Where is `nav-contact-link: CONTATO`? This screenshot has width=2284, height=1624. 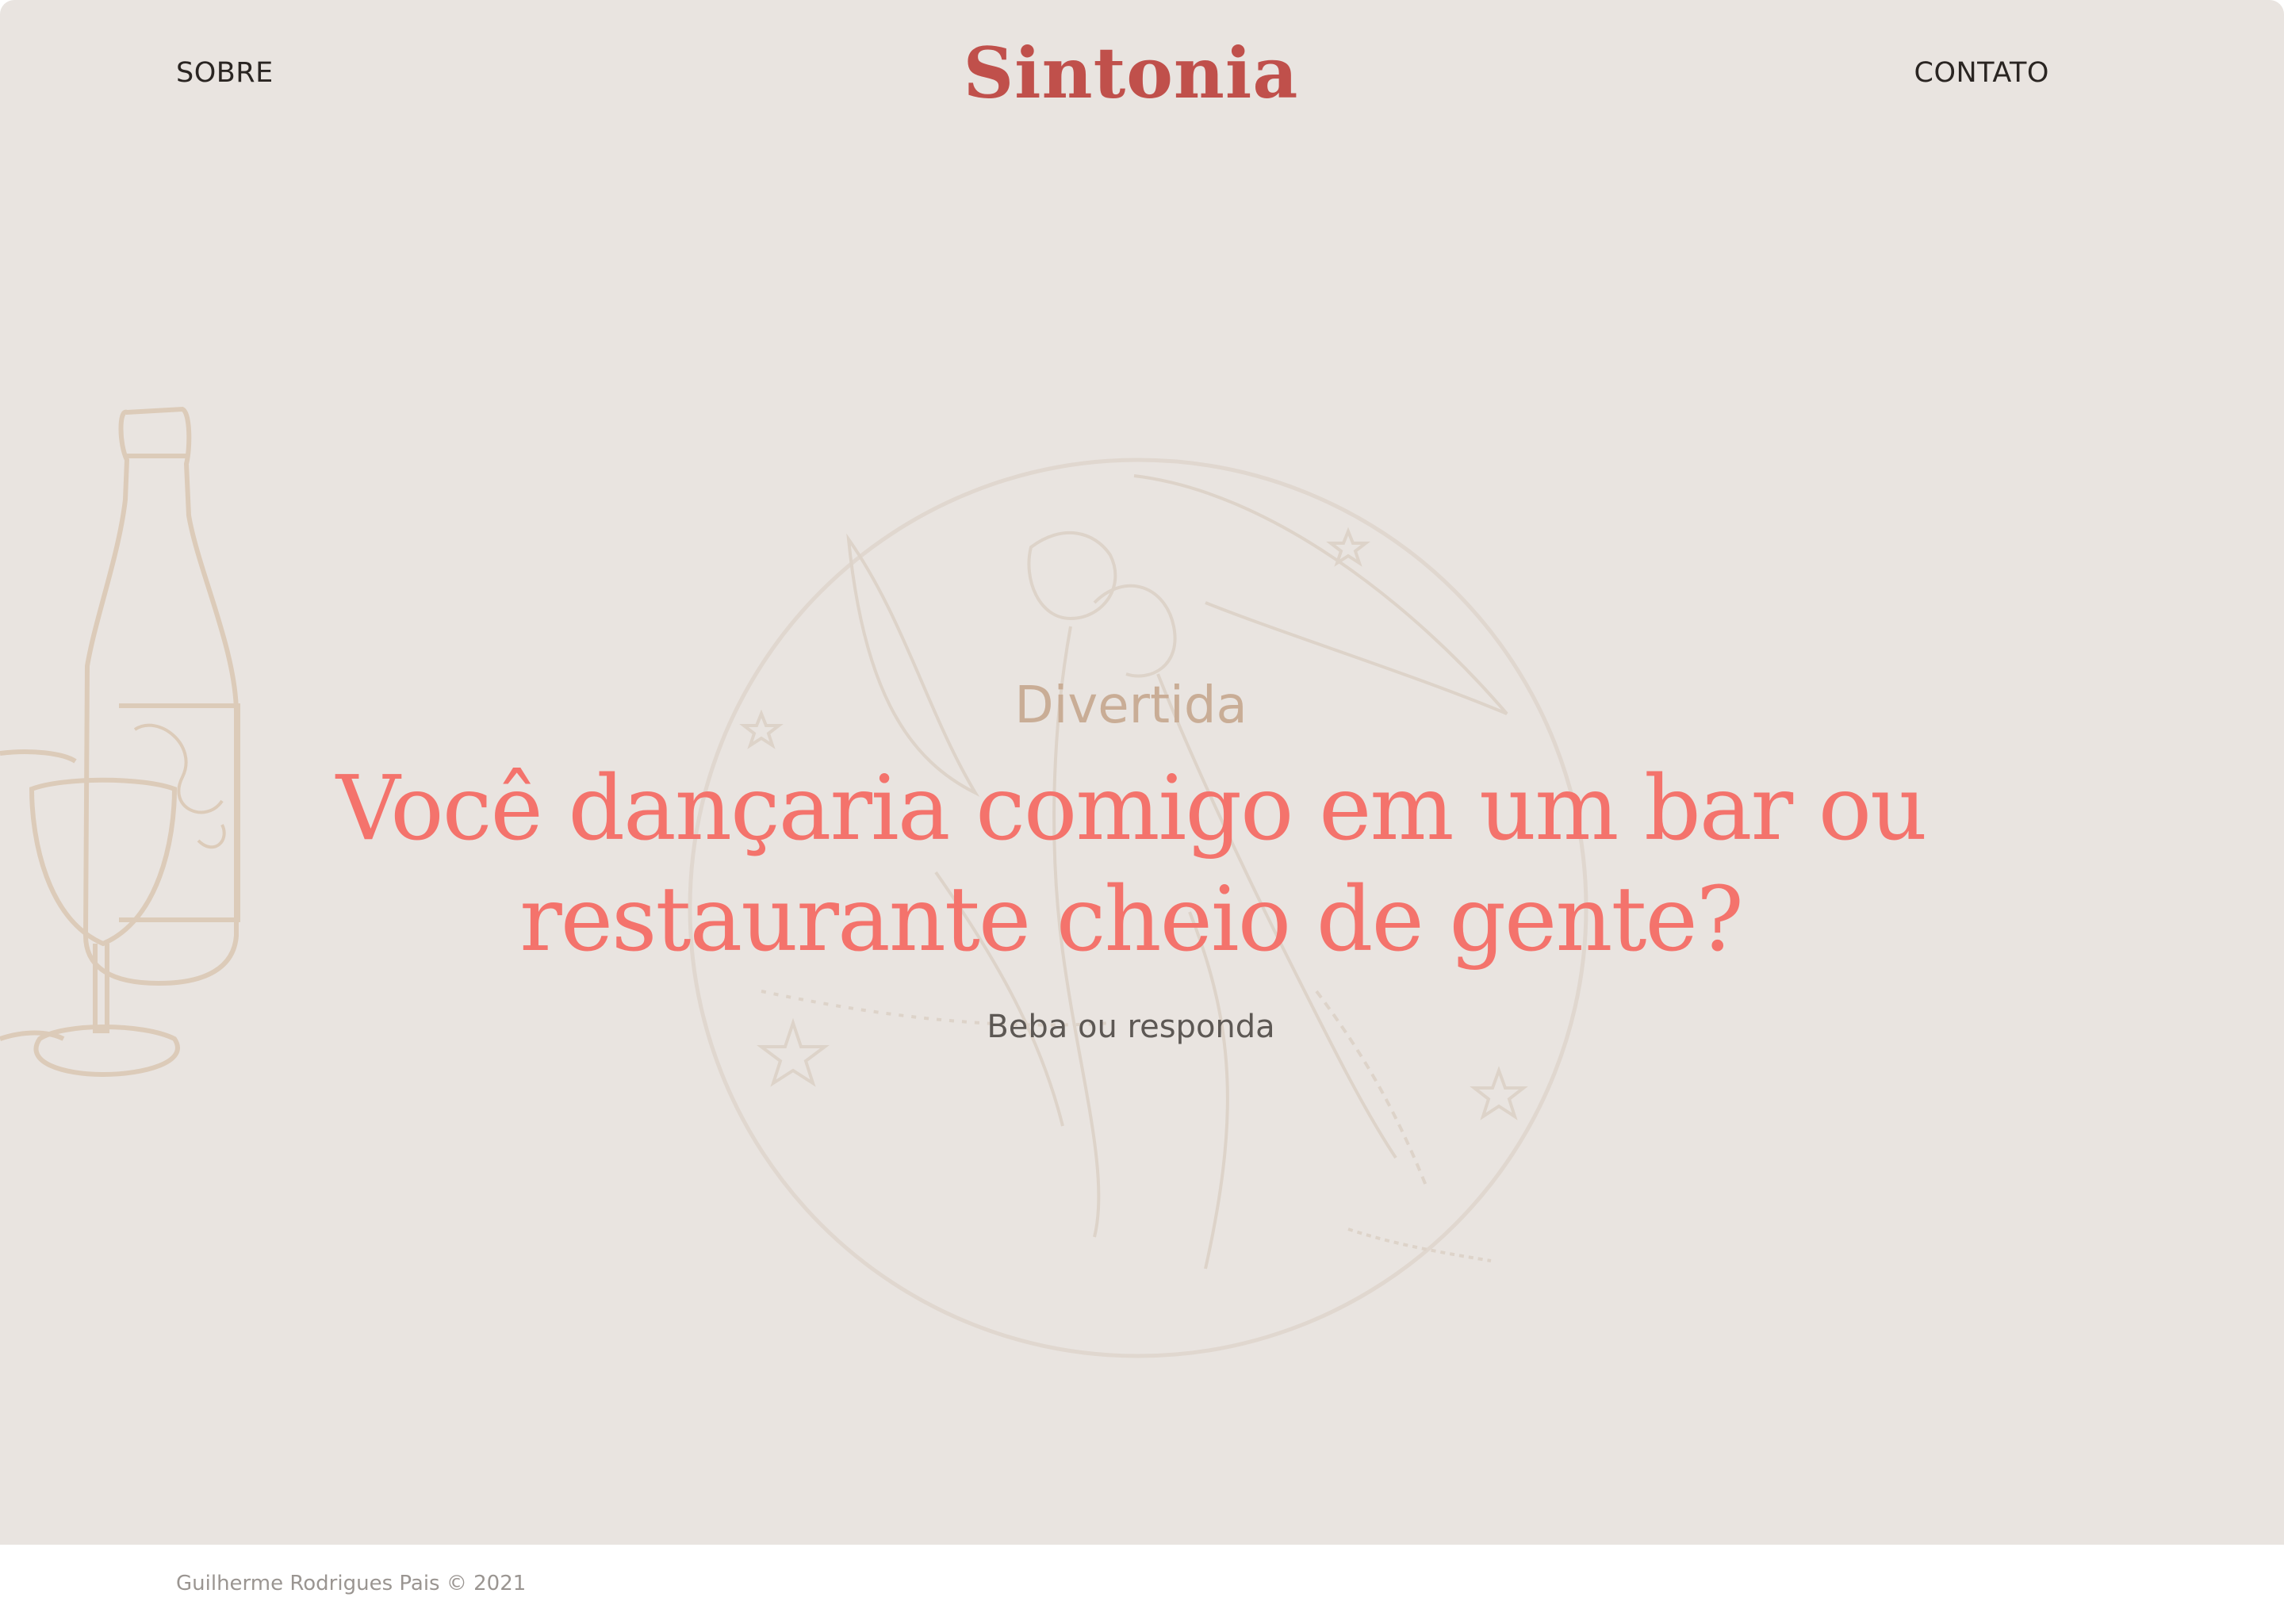
nav-contact-link: CONTATO is located at coordinates (1982, 73).